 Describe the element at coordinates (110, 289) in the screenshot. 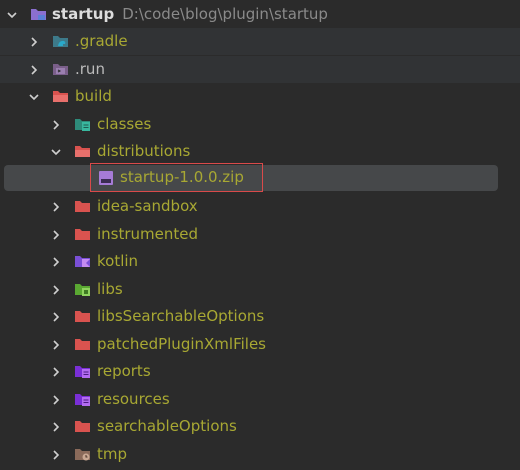

I see `tree-item-label: libs` at that location.